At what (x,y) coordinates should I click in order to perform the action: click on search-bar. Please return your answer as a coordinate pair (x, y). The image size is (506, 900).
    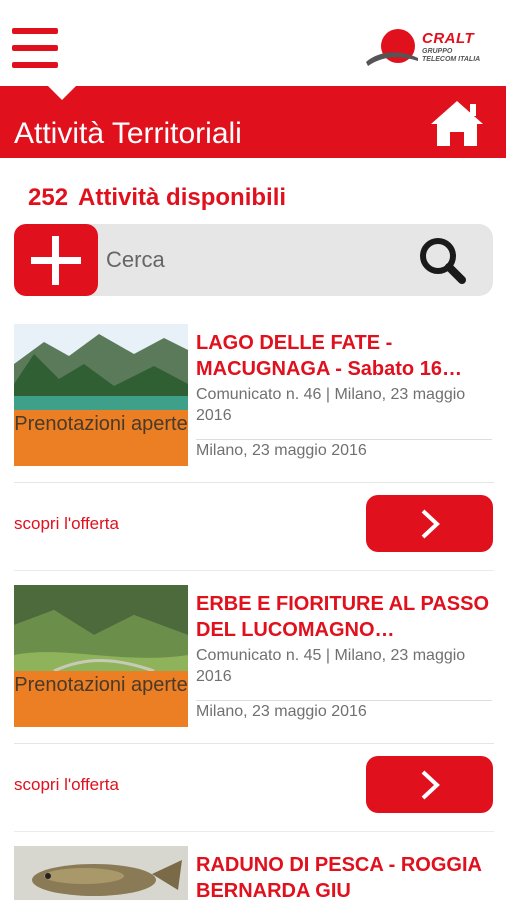
    Looking at the image, I should click on (253, 260).